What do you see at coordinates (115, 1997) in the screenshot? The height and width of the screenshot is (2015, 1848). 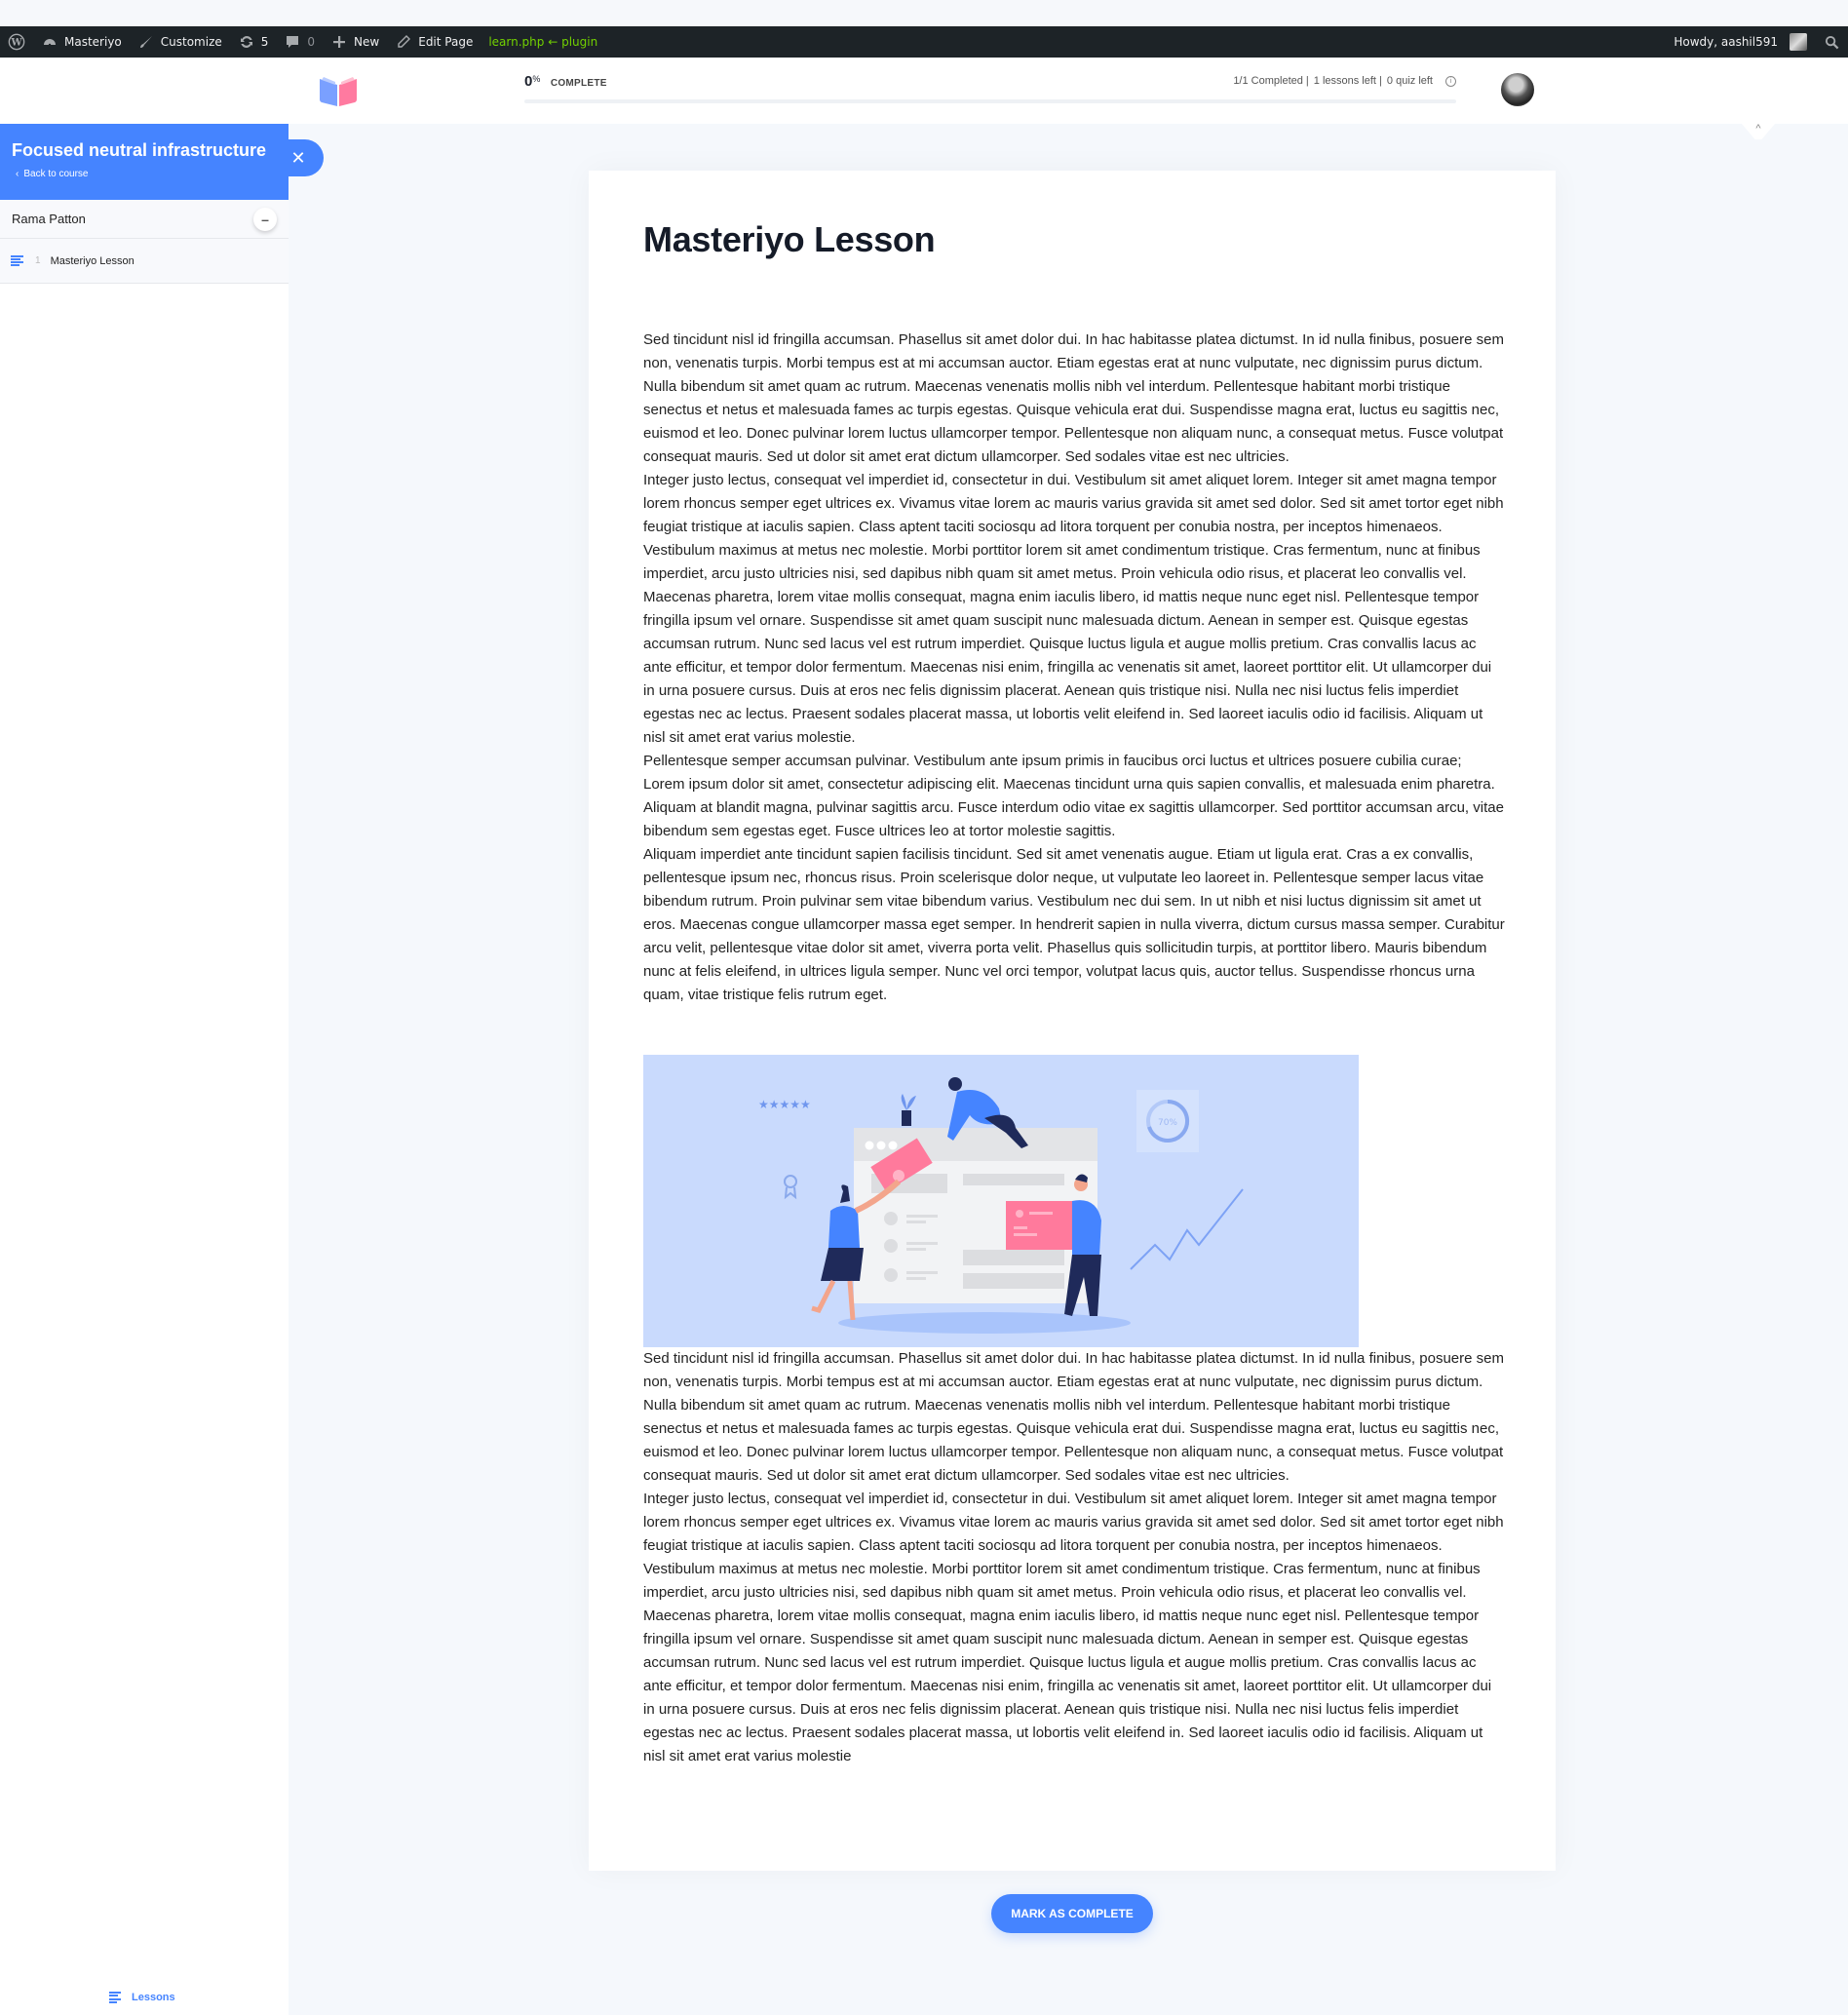 I see `lessons-list-icon` at bounding box center [115, 1997].